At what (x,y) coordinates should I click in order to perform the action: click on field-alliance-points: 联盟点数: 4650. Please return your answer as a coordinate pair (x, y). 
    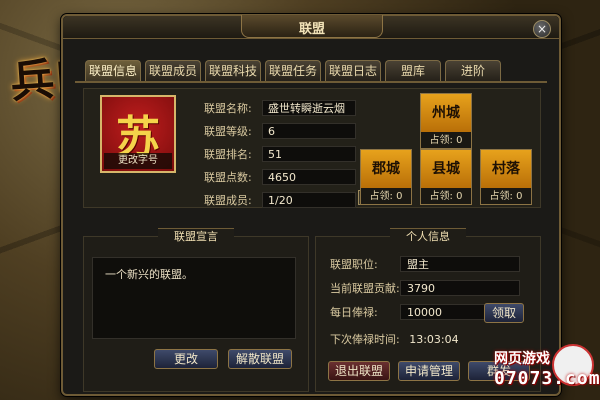
    Looking at the image, I should click on (280, 176).